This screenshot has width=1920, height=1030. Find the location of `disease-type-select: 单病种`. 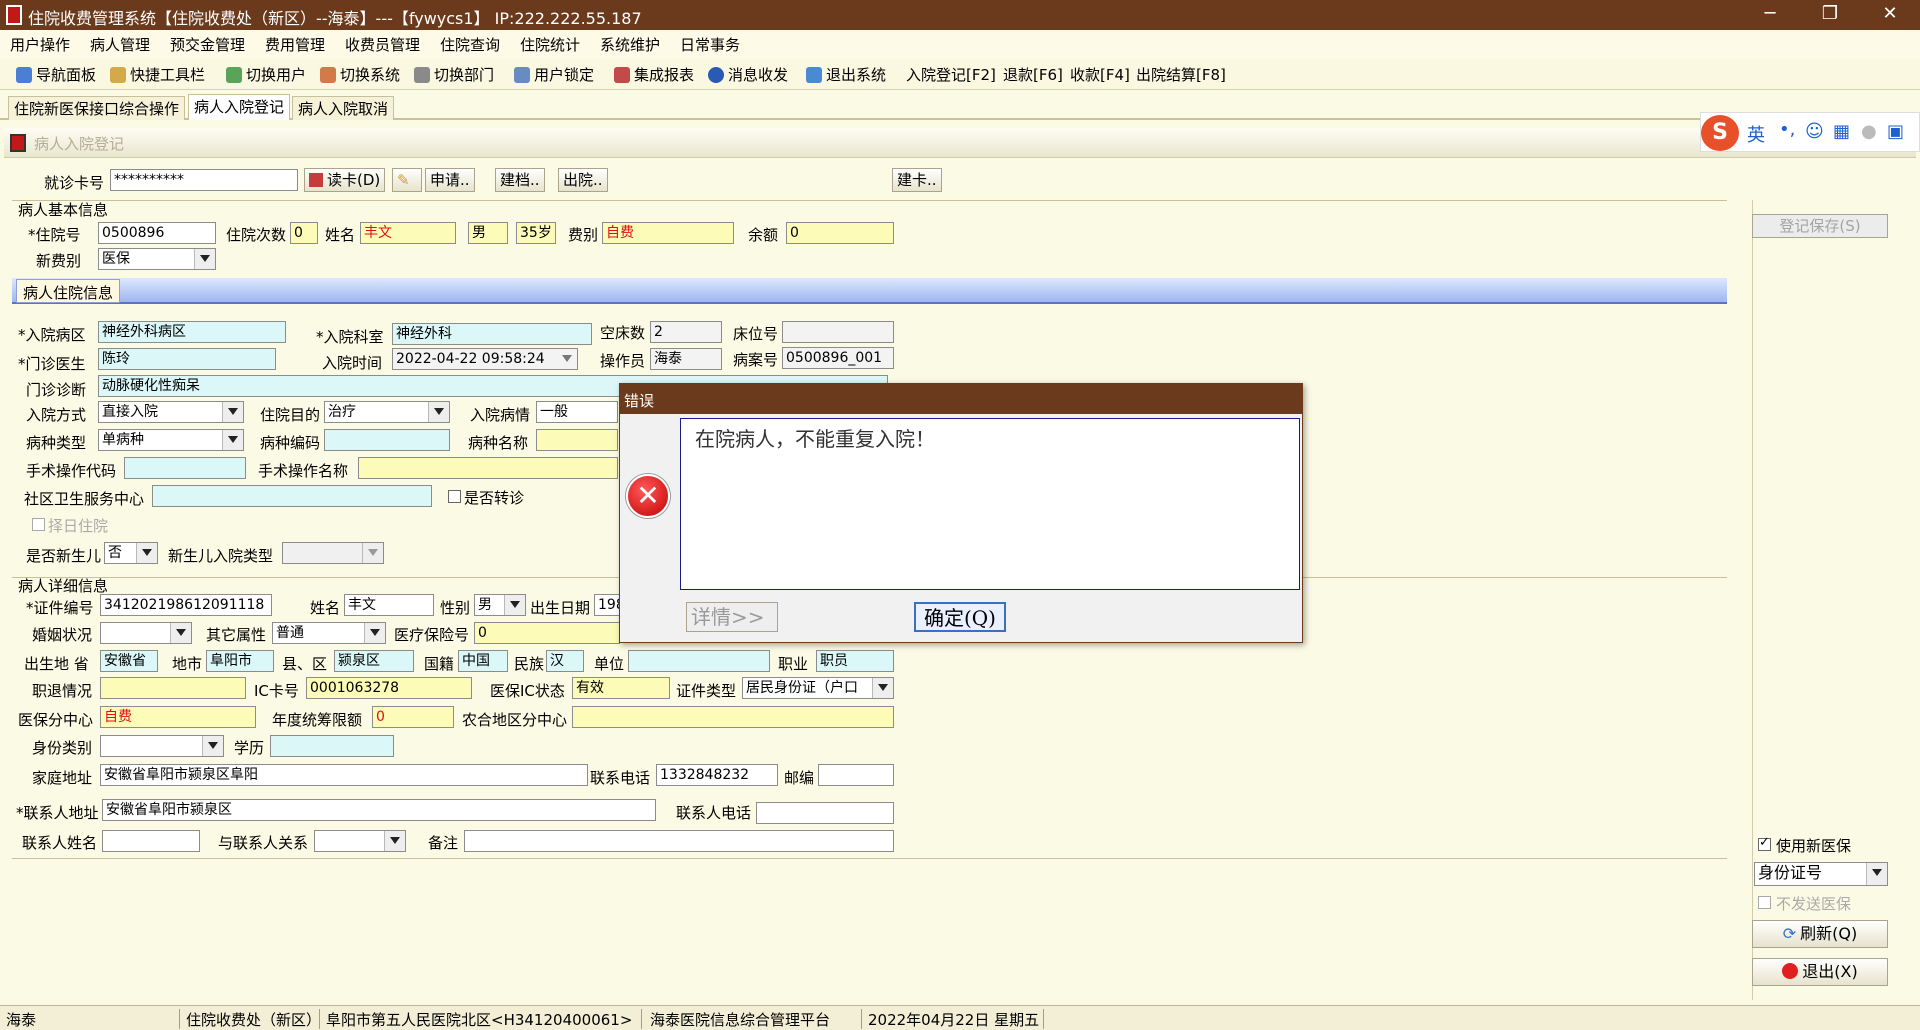

disease-type-select: 单病种 is located at coordinates (171, 440).